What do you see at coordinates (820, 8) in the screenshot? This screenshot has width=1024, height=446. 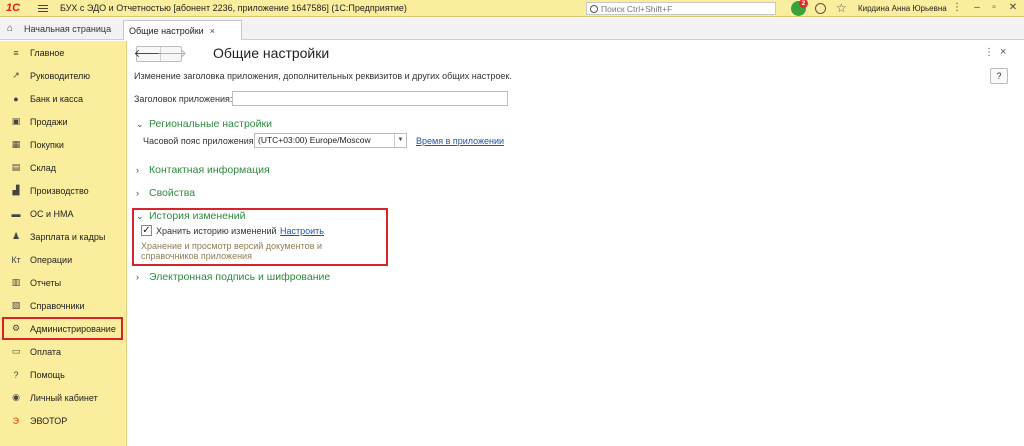 I see `history-icon` at bounding box center [820, 8].